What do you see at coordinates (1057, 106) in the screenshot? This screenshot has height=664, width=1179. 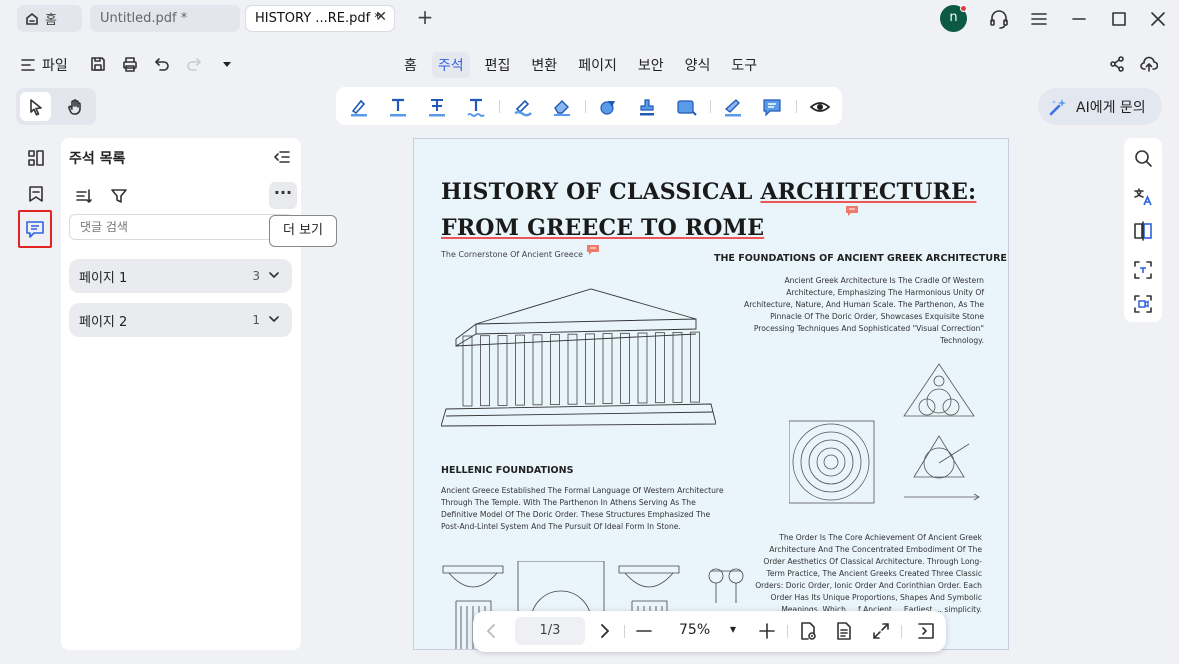 I see `ai-sparkle-icon` at bounding box center [1057, 106].